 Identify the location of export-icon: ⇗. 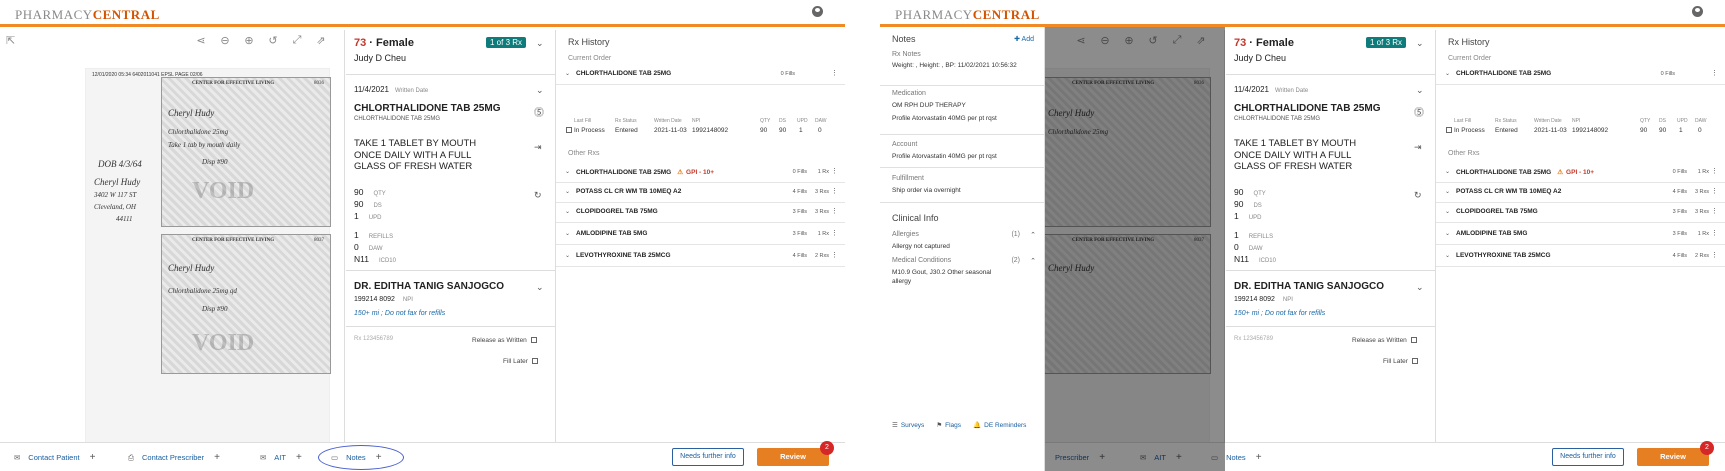
(321, 40).